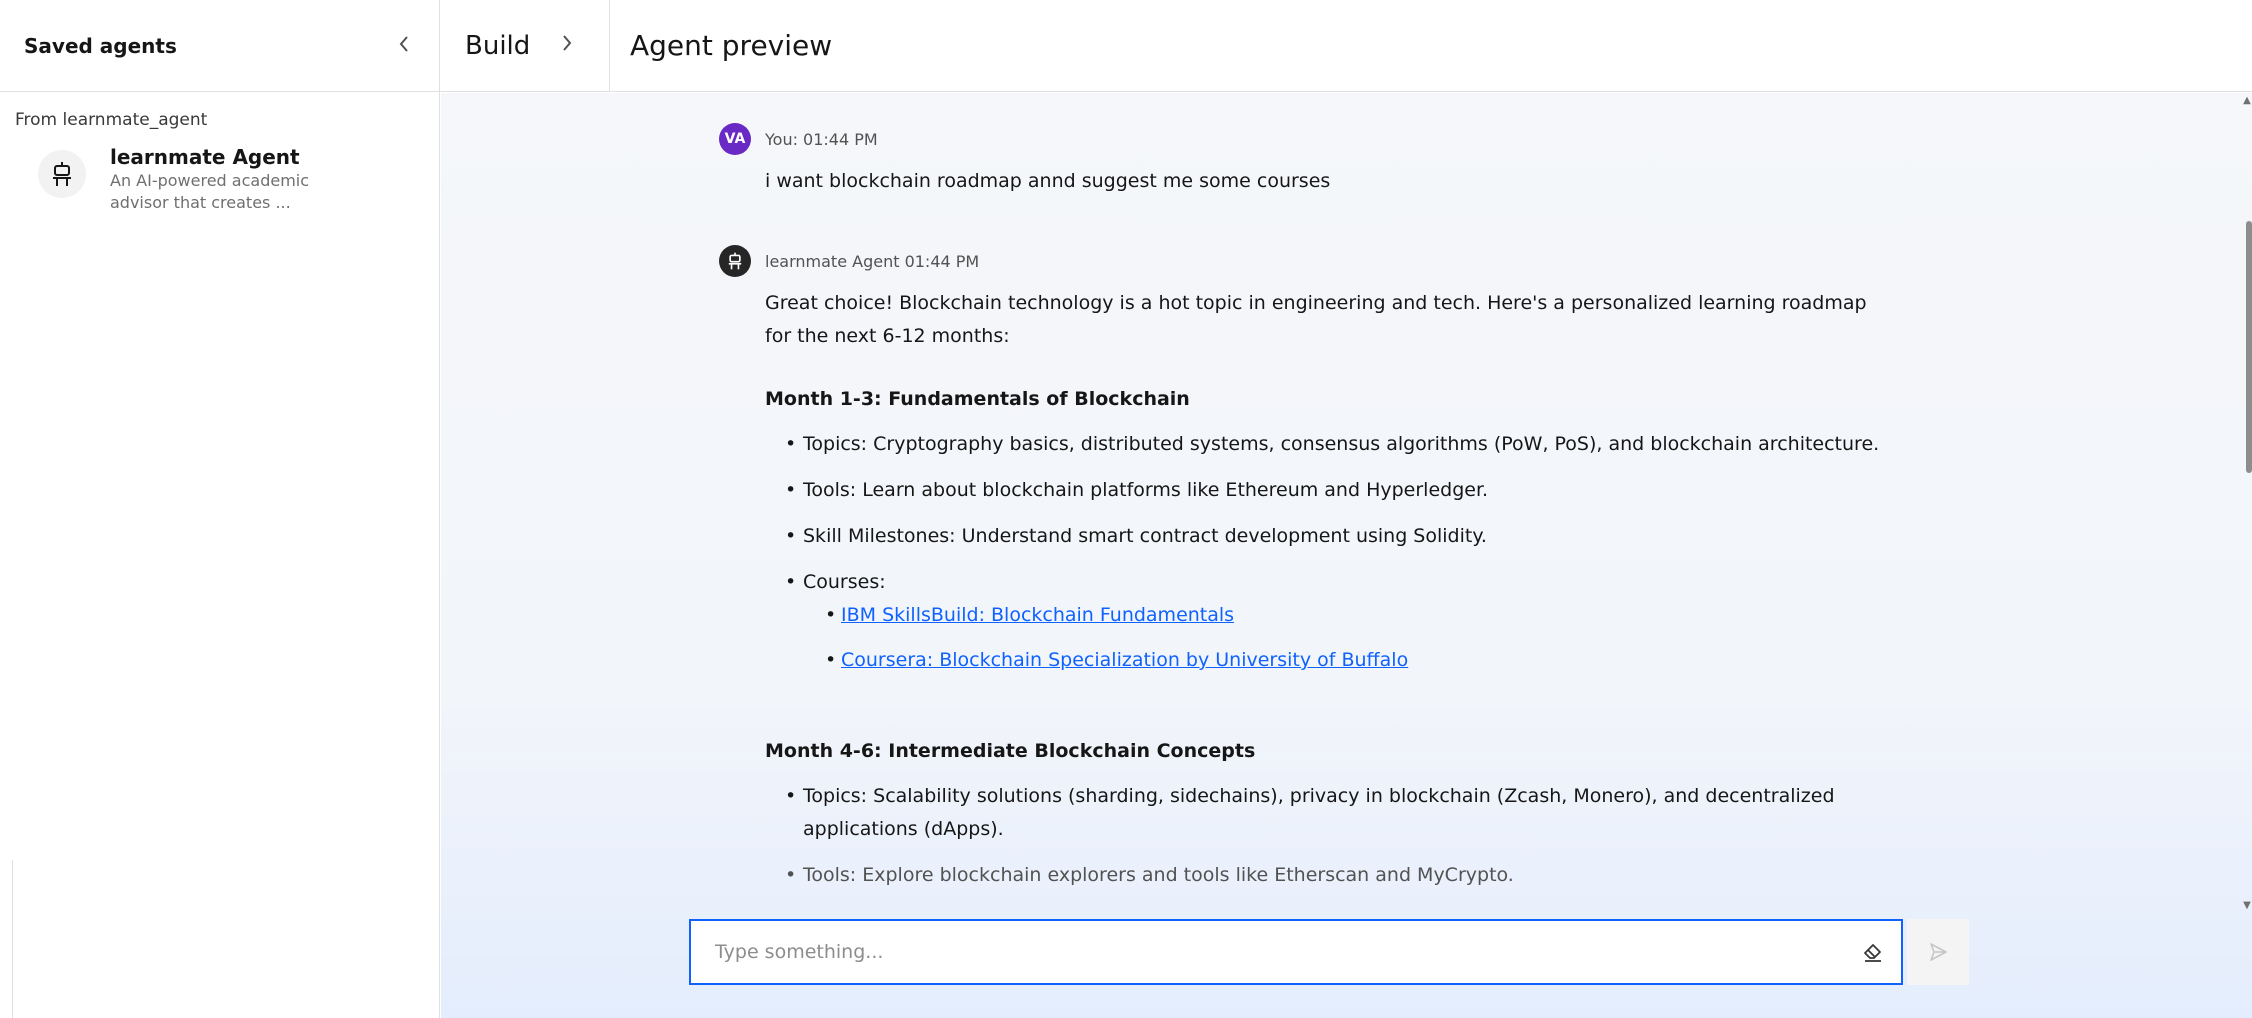  Describe the element at coordinates (977, 399) in the screenshot. I see `section-title: Month 1-3: Fundamentals of Blockchain` at that location.